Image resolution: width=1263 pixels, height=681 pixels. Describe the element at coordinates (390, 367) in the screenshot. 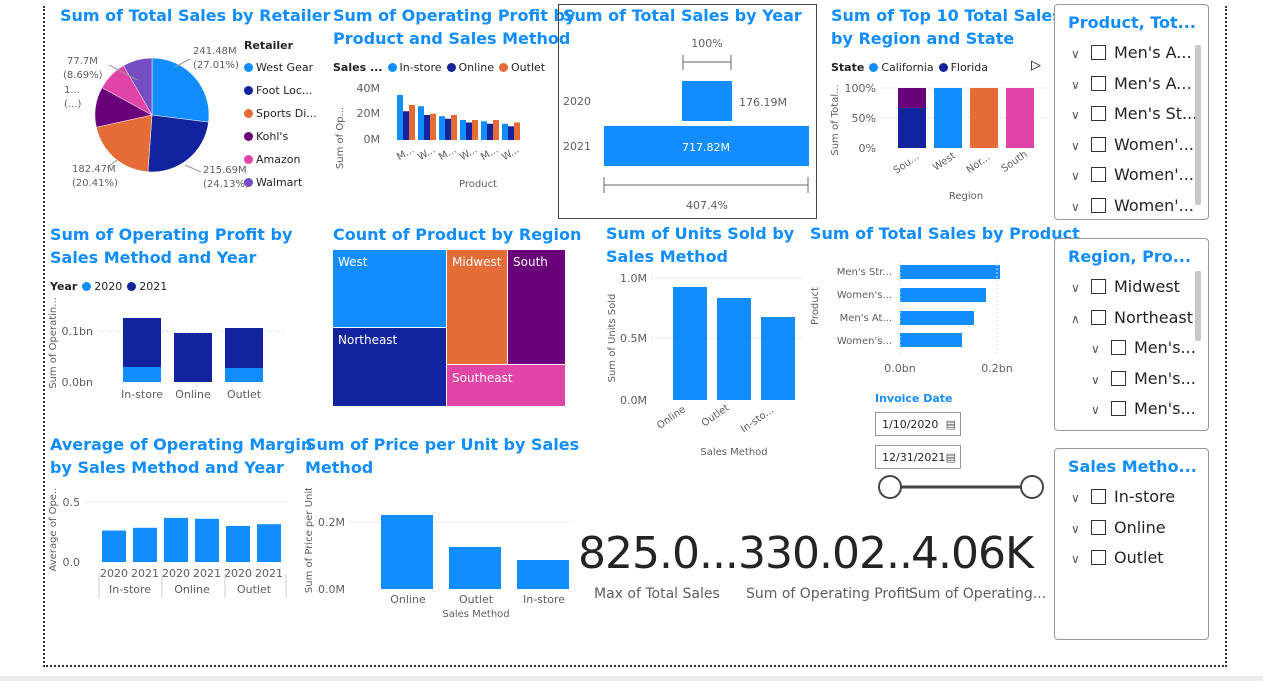

I see `treemap-cell-northeast: Northeast` at that location.